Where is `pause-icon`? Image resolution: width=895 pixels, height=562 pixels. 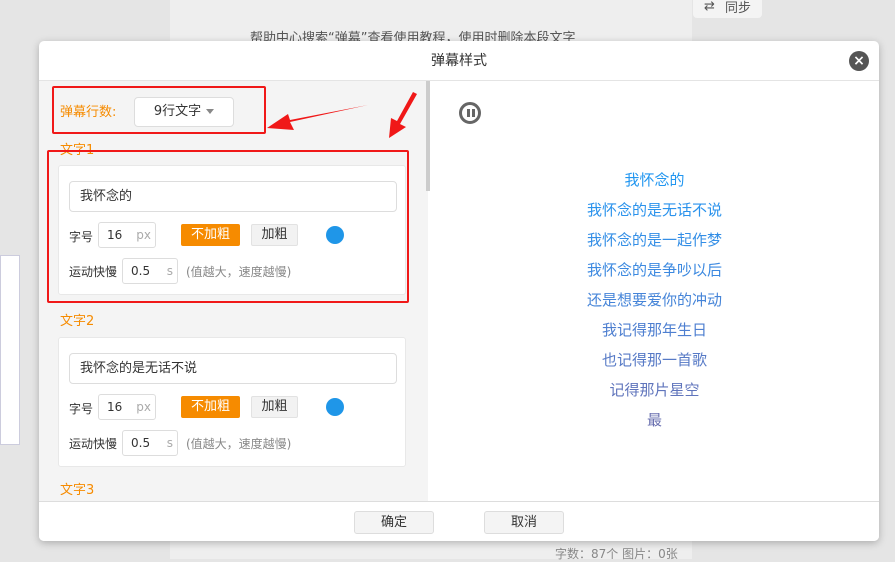 pause-icon is located at coordinates (470, 113).